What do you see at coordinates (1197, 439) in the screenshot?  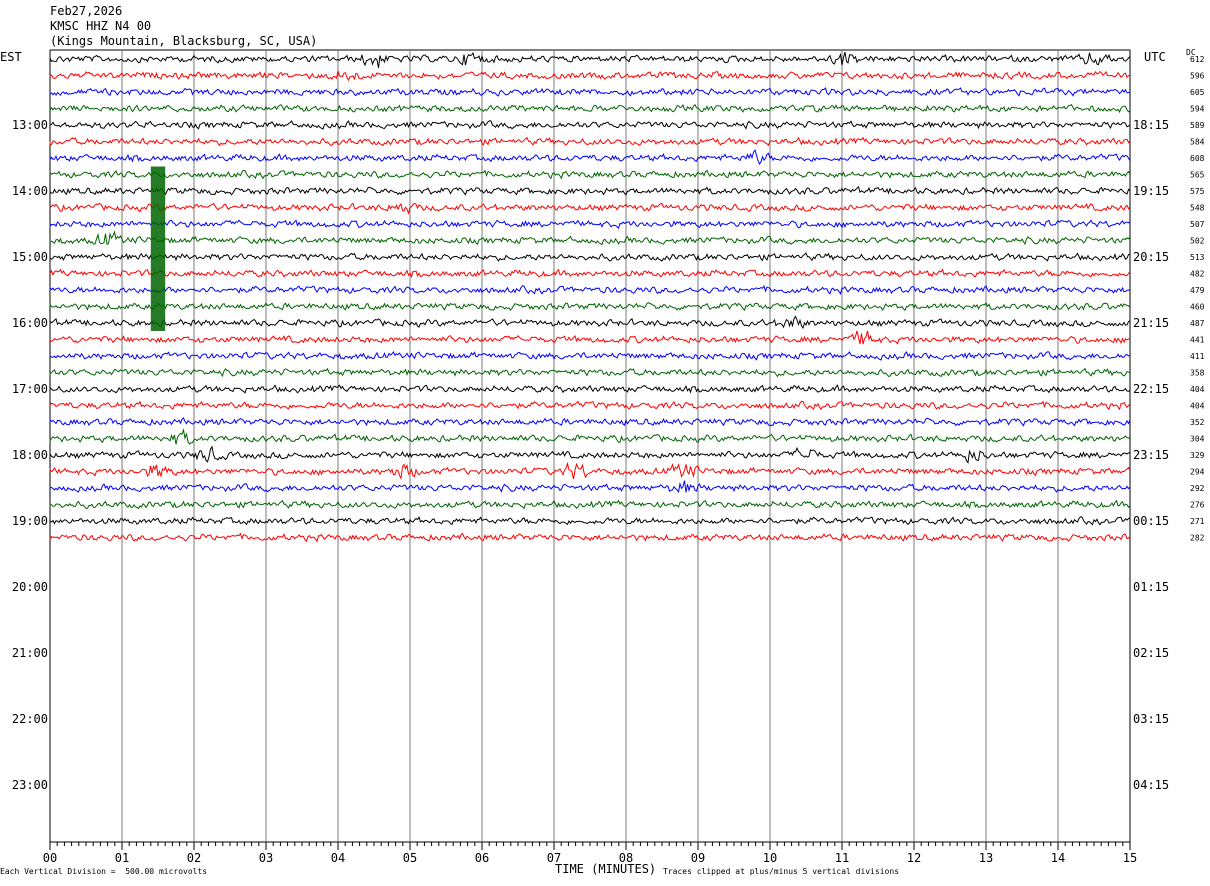 I see `dc-value: 304` at bounding box center [1197, 439].